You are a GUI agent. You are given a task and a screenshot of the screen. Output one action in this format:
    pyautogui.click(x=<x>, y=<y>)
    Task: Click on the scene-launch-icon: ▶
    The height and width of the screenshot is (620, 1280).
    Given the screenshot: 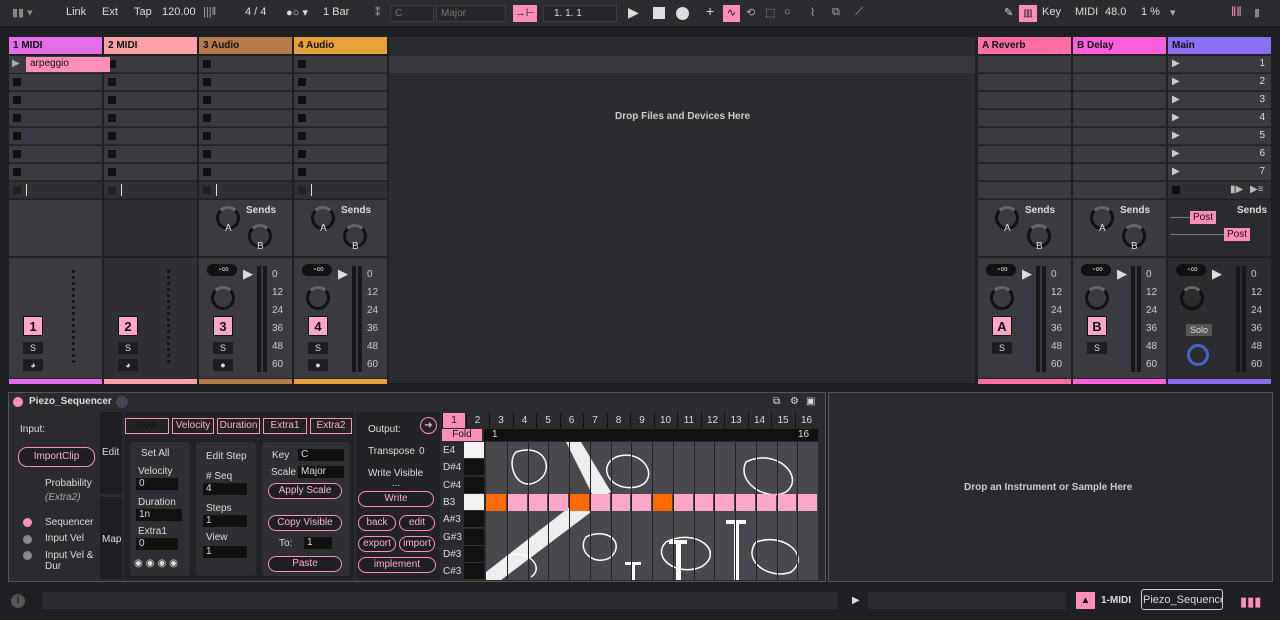 What is the action you would take?
    pyautogui.click(x=1176, y=153)
    